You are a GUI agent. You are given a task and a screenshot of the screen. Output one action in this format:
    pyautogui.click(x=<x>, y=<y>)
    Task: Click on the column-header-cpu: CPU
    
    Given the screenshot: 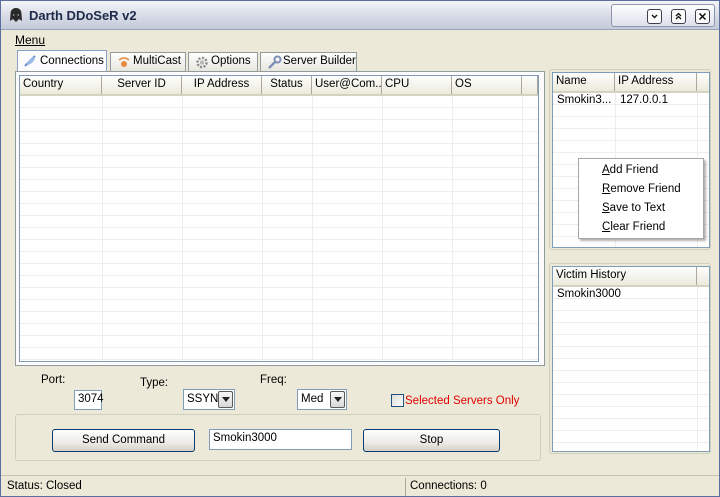 What is the action you would take?
    pyautogui.click(x=417, y=85)
    